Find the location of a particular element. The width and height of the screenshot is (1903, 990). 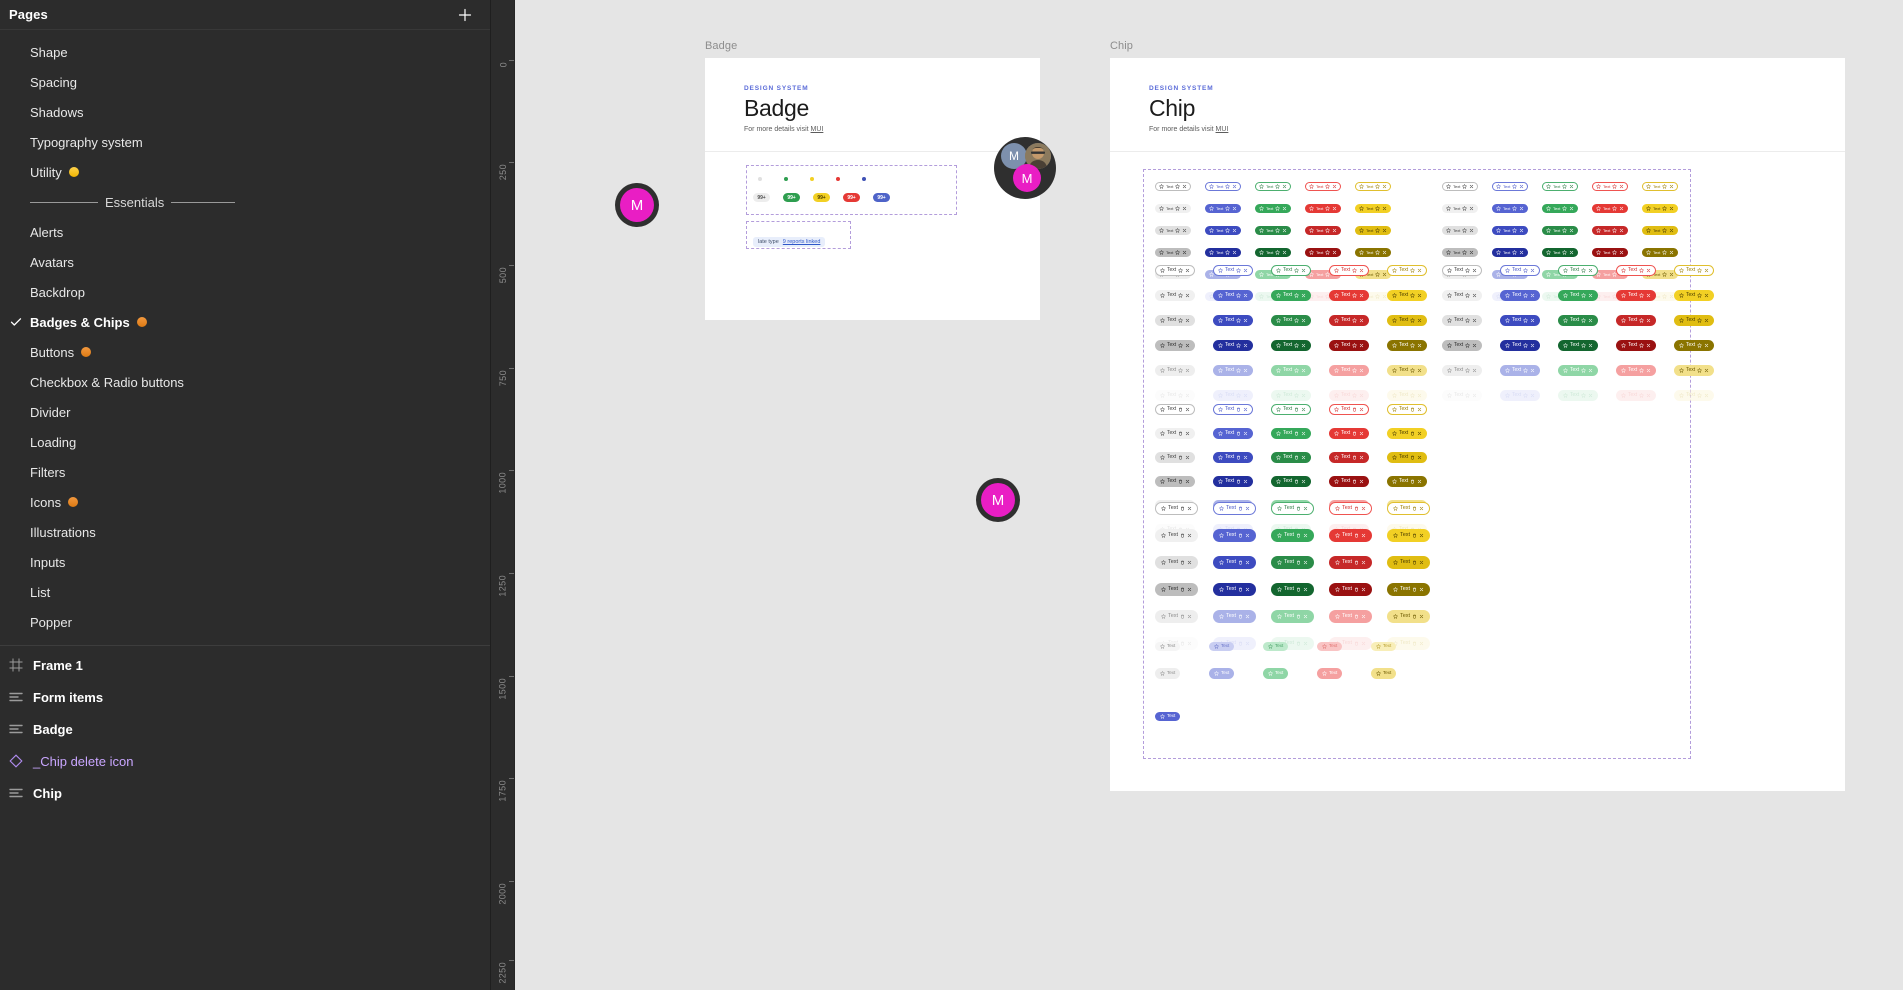

frame-label-badge: Badge is located at coordinates (721, 46).